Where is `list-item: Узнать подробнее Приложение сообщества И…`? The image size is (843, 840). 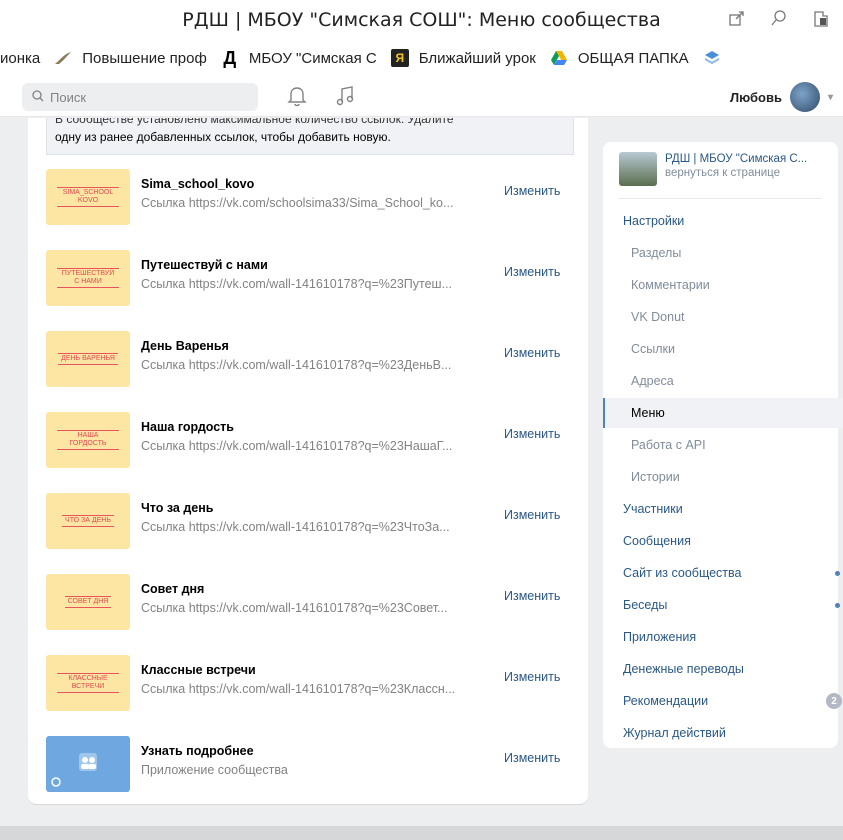 list-item: Узнать подробнее Приложение сообщества И… is located at coordinates (308, 764).